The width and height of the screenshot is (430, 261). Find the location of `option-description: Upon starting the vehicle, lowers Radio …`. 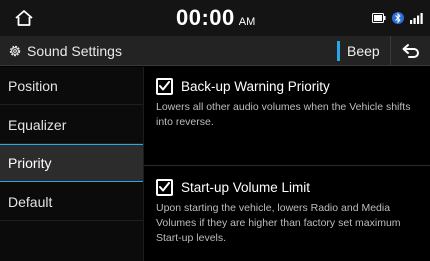

option-description: Upon starting the vehicle, lowers Radio … is located at coordinates (278, 223).